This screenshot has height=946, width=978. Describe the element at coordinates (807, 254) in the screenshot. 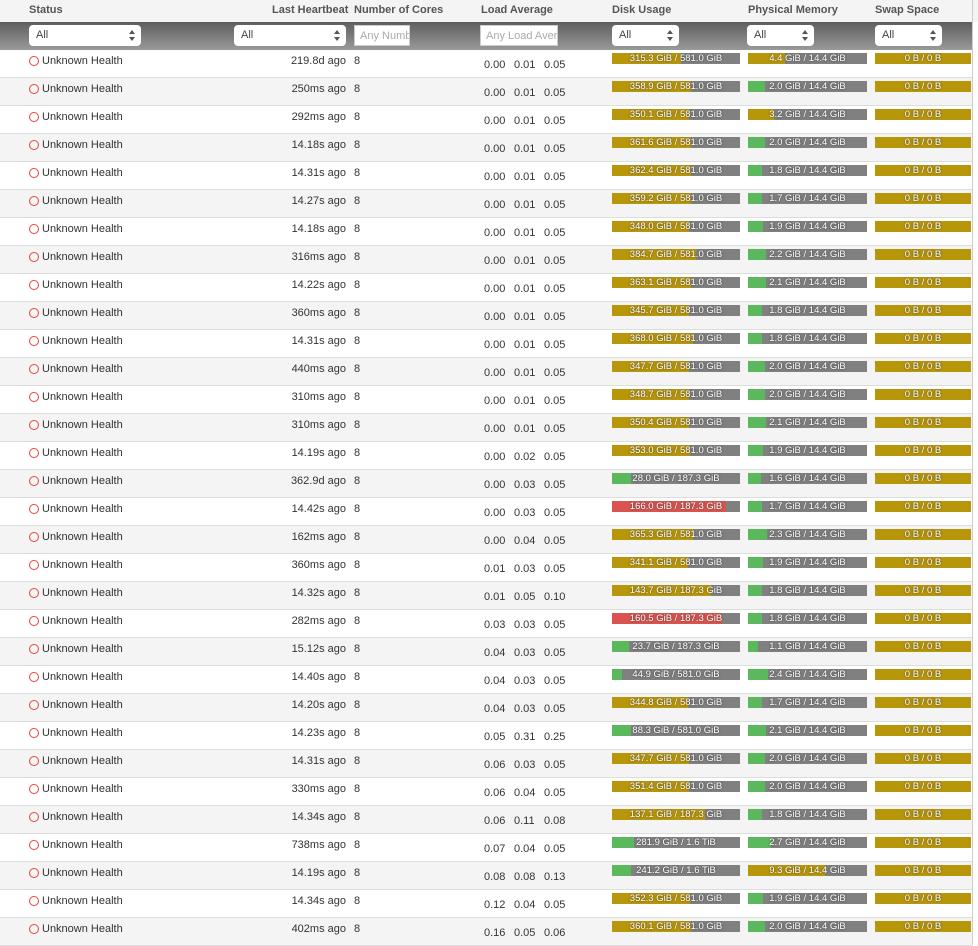

I see `memory-usage-bar: 2.2 GiB / 14.4 GiB` at that location.